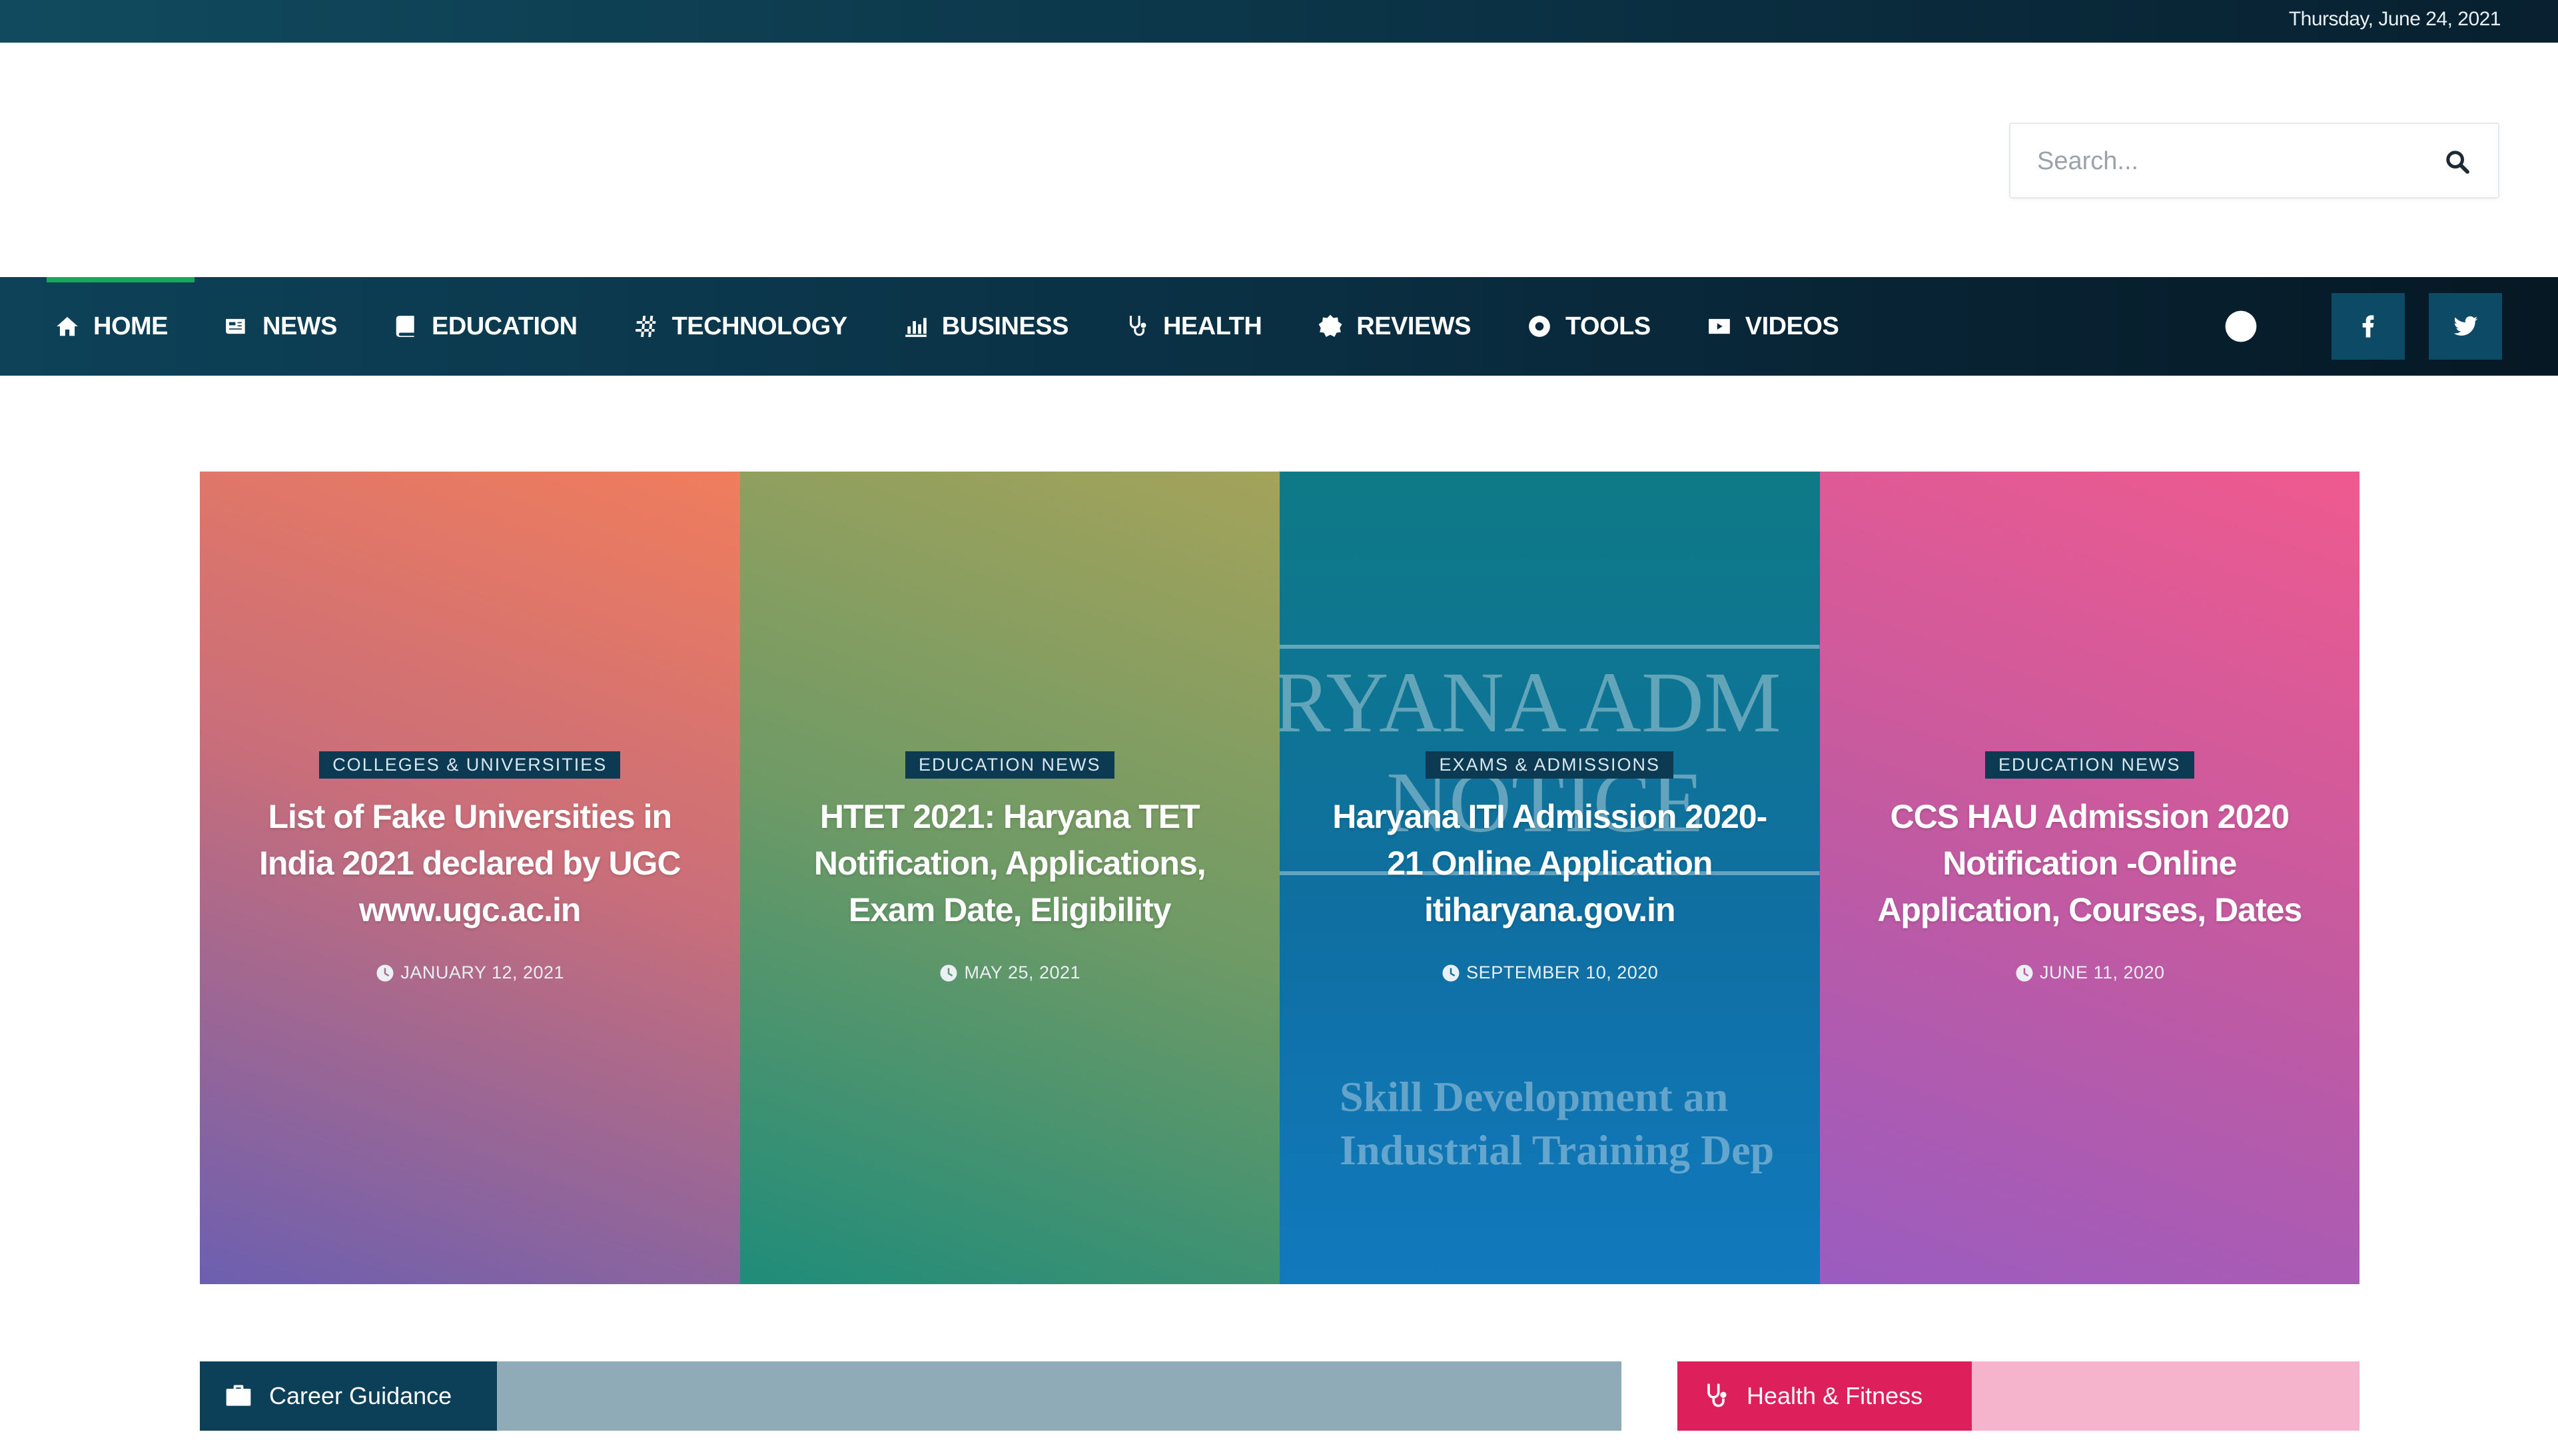  I want to click on nav-label: HOME, so click(131, 326).